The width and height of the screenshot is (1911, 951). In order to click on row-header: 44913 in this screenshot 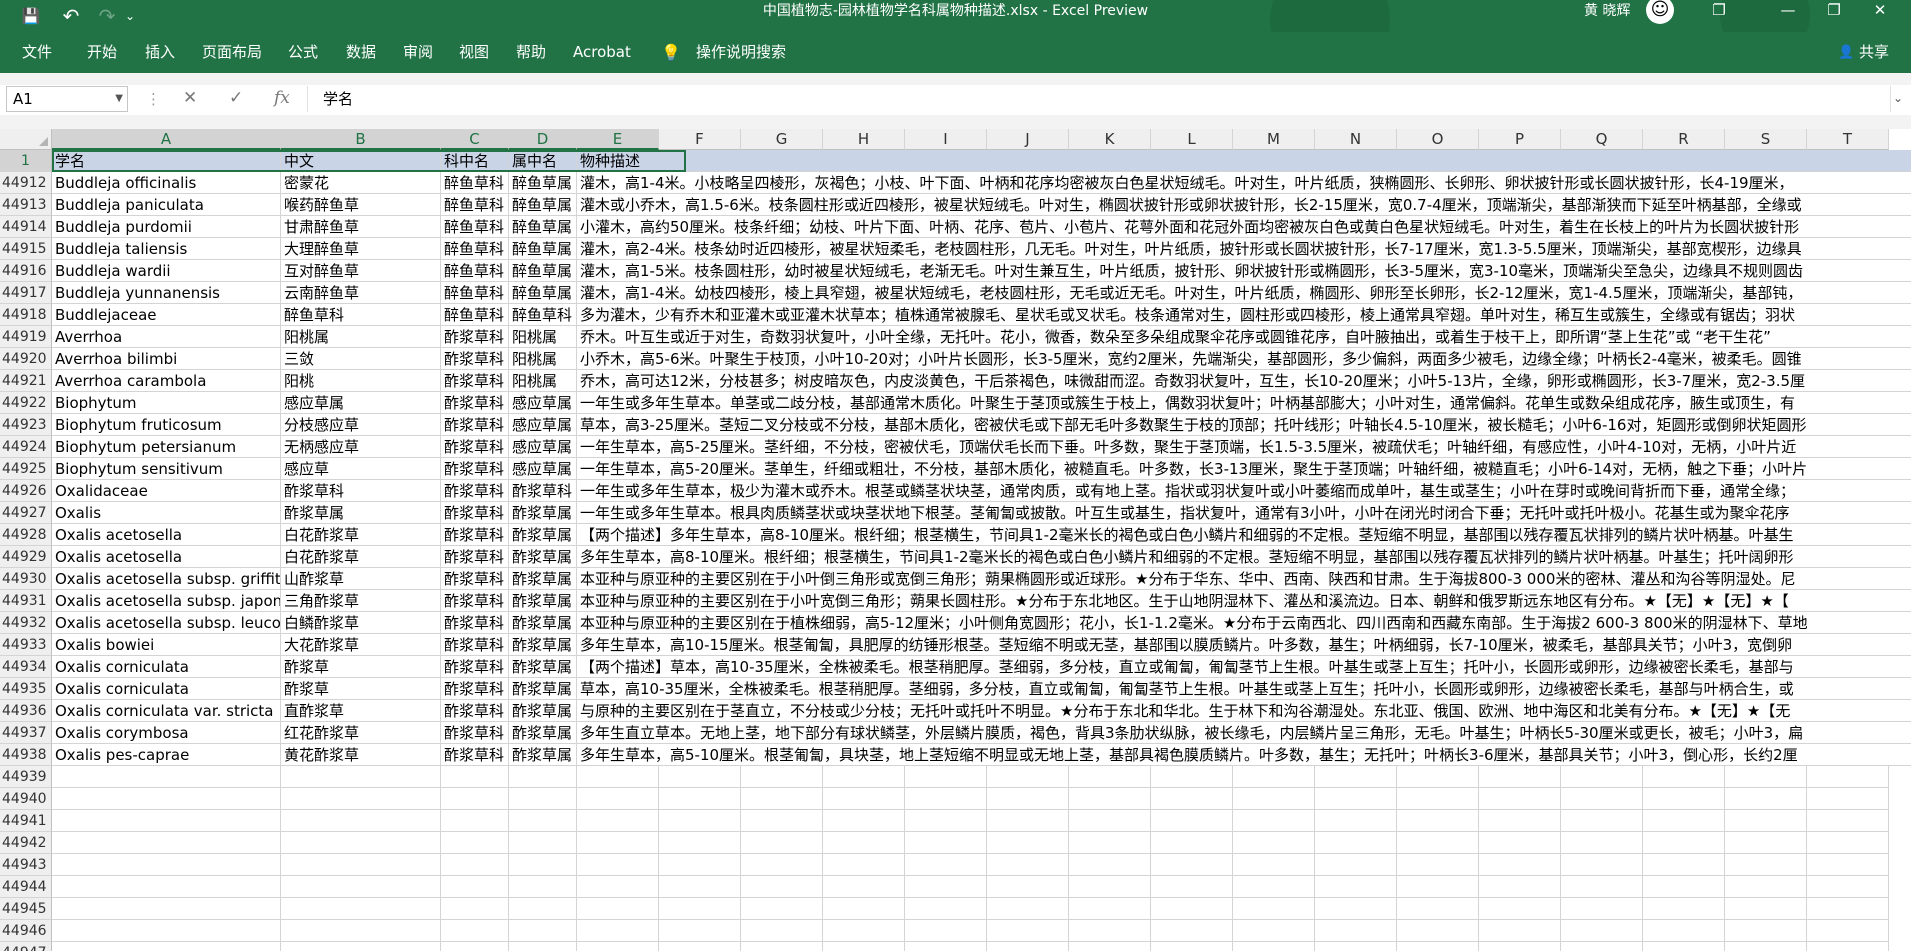, I will do `click(26, 205)`.